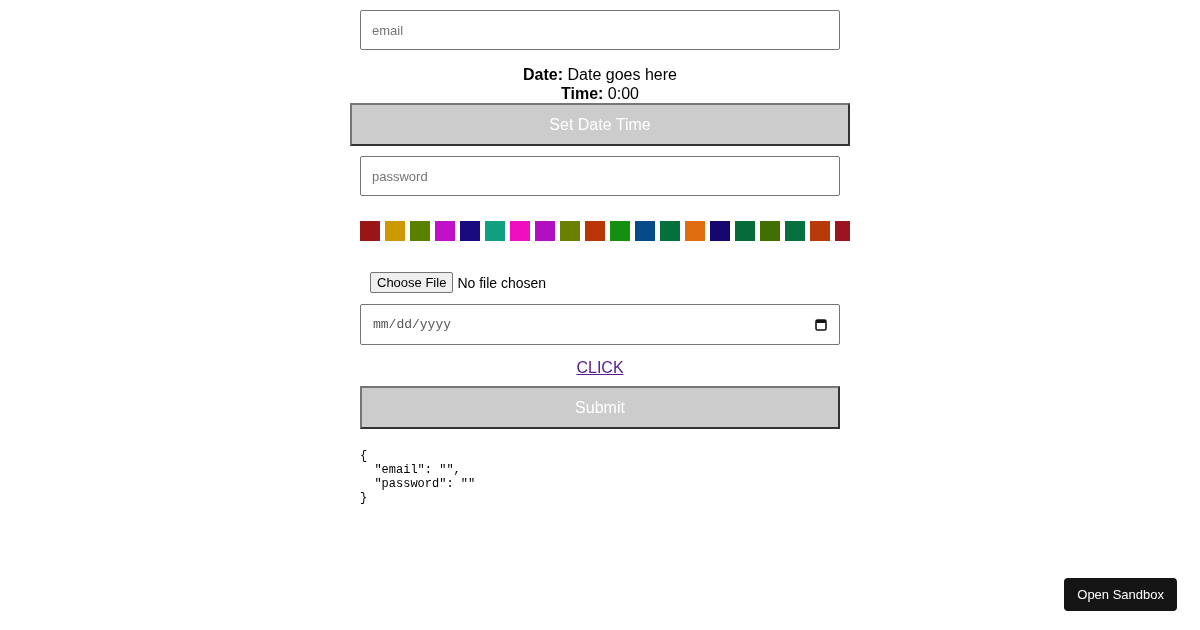  Describe the element at coordinates (600, 176) in the screenshot. I see `password-field: password` at that location.